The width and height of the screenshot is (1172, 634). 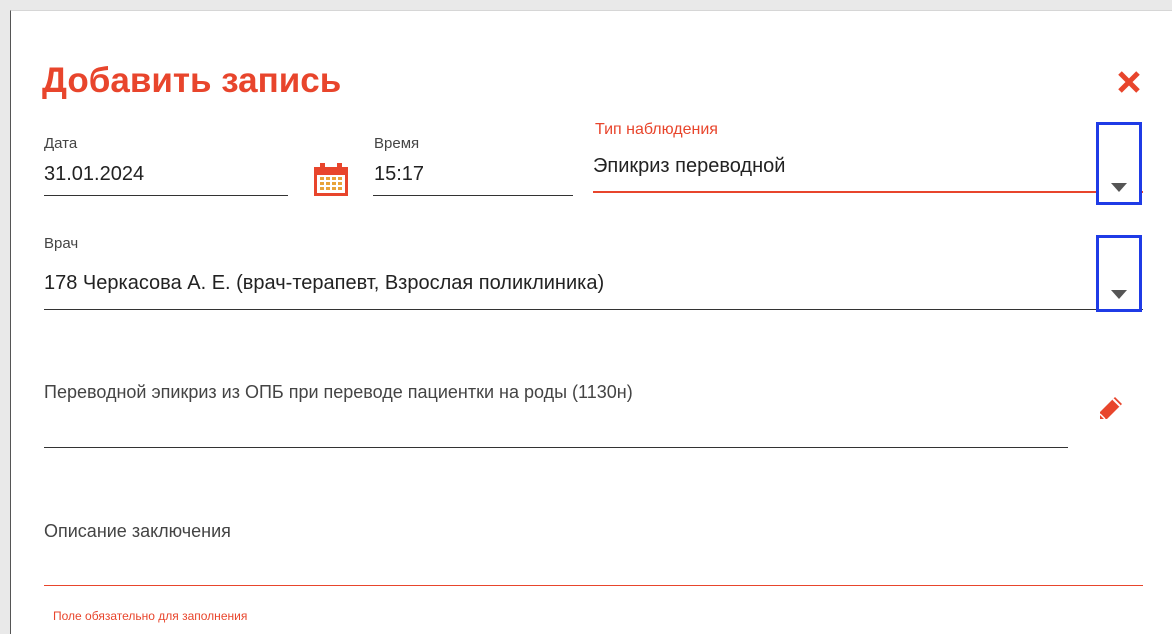 What do you see at coordinates (150, 616) in the screenshot?
I see `required-field-error: Поле обязательно для заполнения` at bounding box center [150, 616].